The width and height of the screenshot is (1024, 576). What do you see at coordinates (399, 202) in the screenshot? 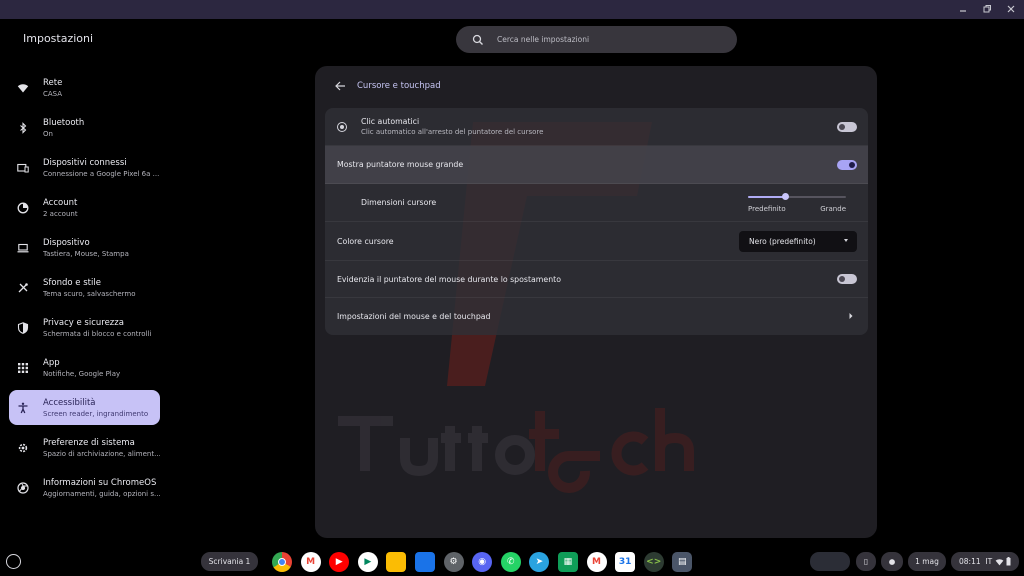
I see `cursor-size-label: Dimensioni cursore` at bounding box center [399, 202].